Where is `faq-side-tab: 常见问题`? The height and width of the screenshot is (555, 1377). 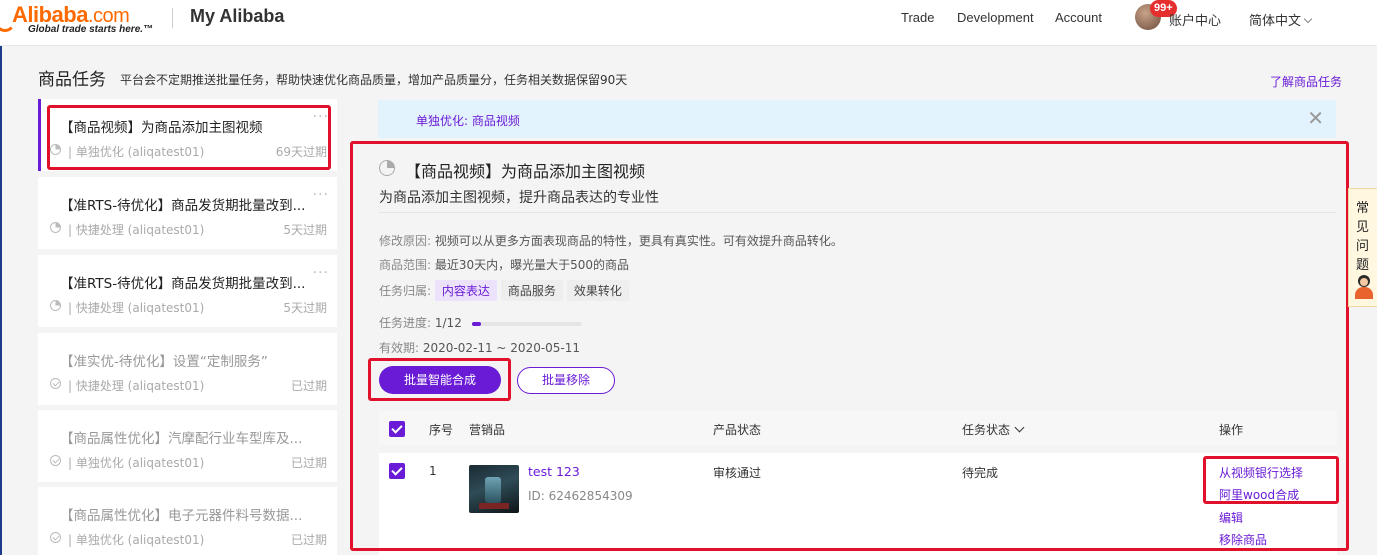 faq-side-tab: 常见问题 is located at coordinates (1362, 247).